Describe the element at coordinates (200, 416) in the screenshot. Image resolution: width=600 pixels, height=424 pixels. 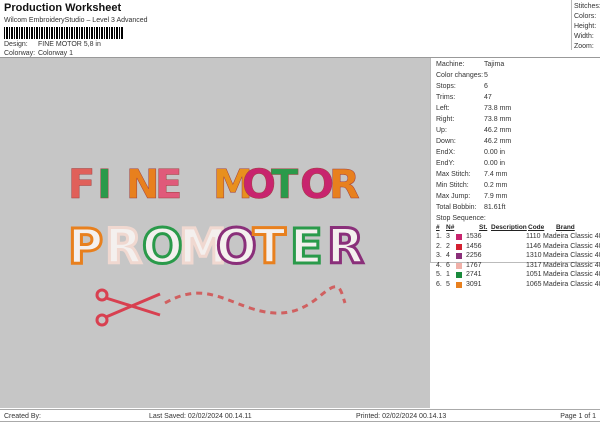
I see `last-saved: Last Saved: 02/02/2024 00.14.11` at that location.